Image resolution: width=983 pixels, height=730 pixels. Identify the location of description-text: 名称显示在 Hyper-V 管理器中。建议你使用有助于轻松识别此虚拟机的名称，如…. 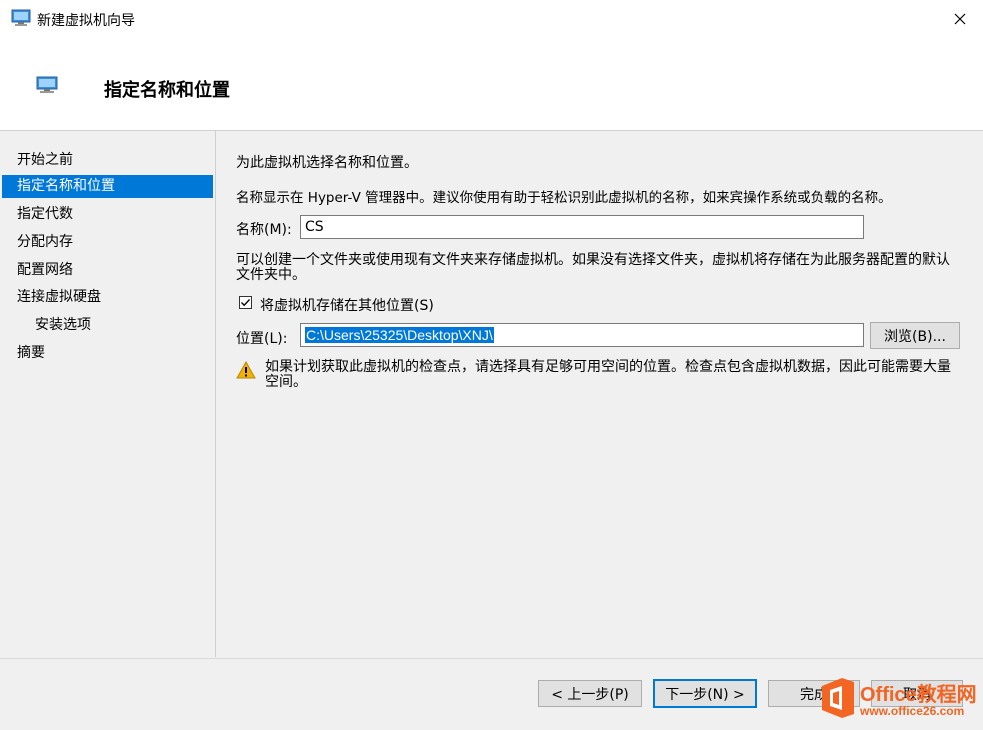
(564, 198).